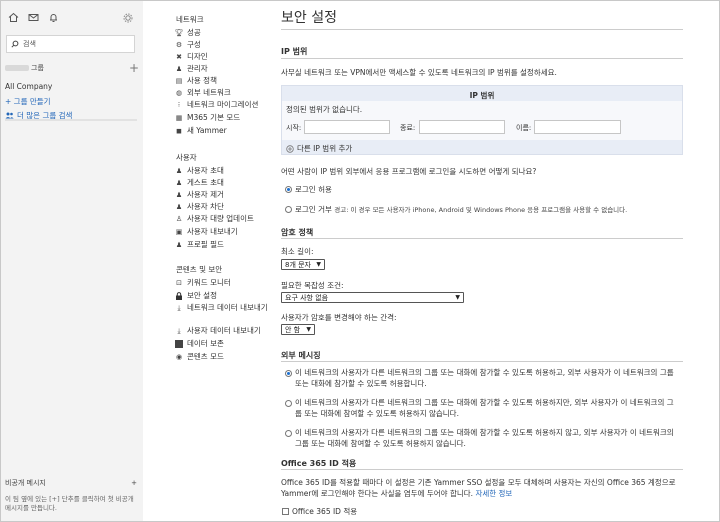 Image resolution: width=720 pixels, height=522 pixels. Describe the element at coordinates (347, 127) in the screenshot. I see `ip-start-input` at that location.